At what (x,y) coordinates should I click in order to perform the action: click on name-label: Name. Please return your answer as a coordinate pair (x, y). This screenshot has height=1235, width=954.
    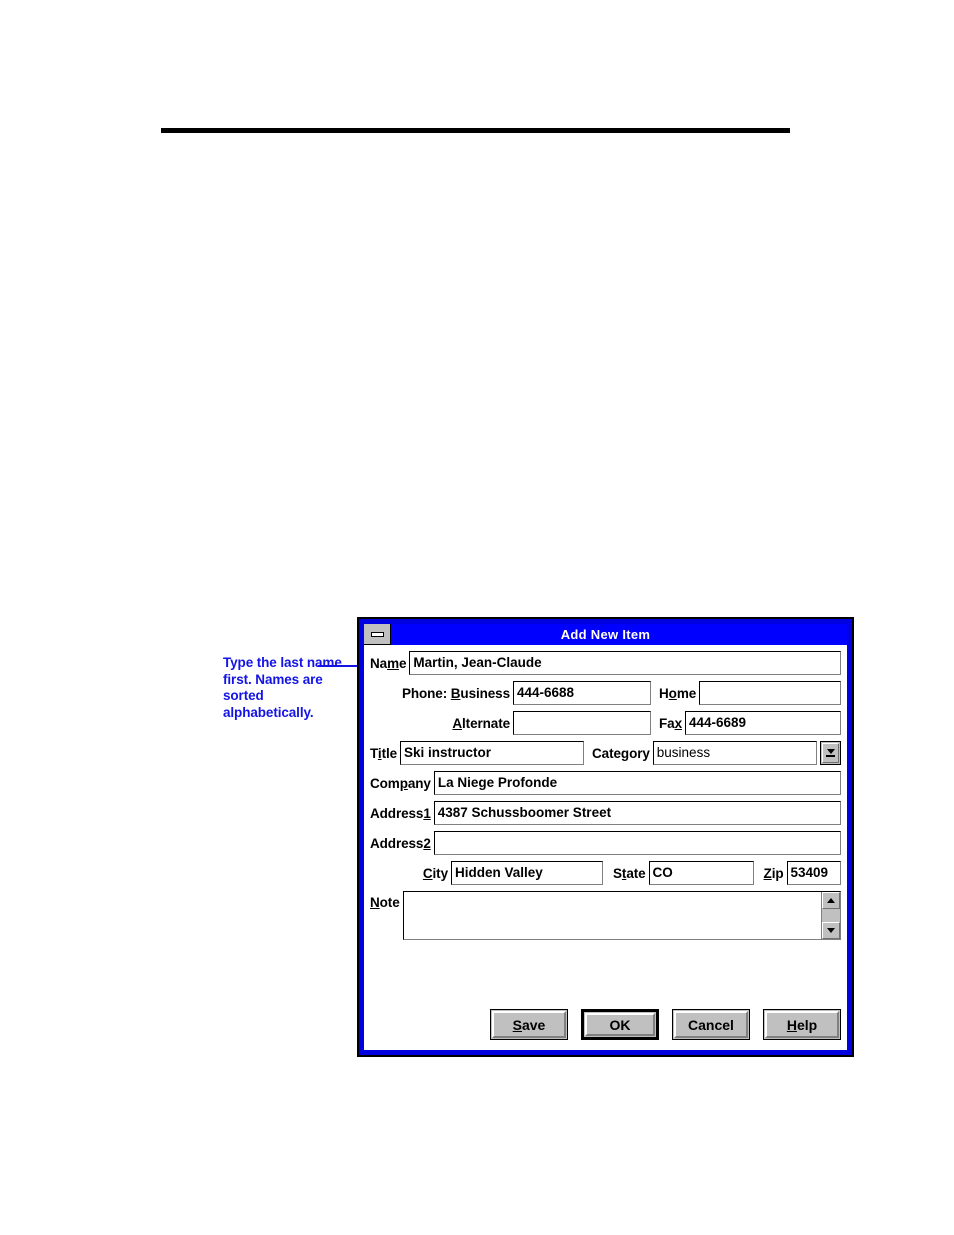
    Looking at the image, I should click on (389, 663).